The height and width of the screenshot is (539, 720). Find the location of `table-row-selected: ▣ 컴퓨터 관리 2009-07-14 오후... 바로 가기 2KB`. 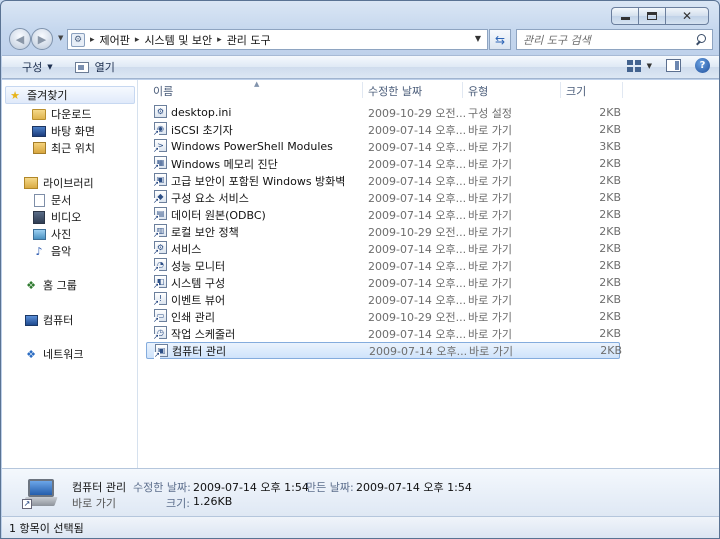

table-row-selected: ▣ 컴퓨터 관리 2009-07-14 오후... 바로 가기 2KB is located at coordinates (384, 350).